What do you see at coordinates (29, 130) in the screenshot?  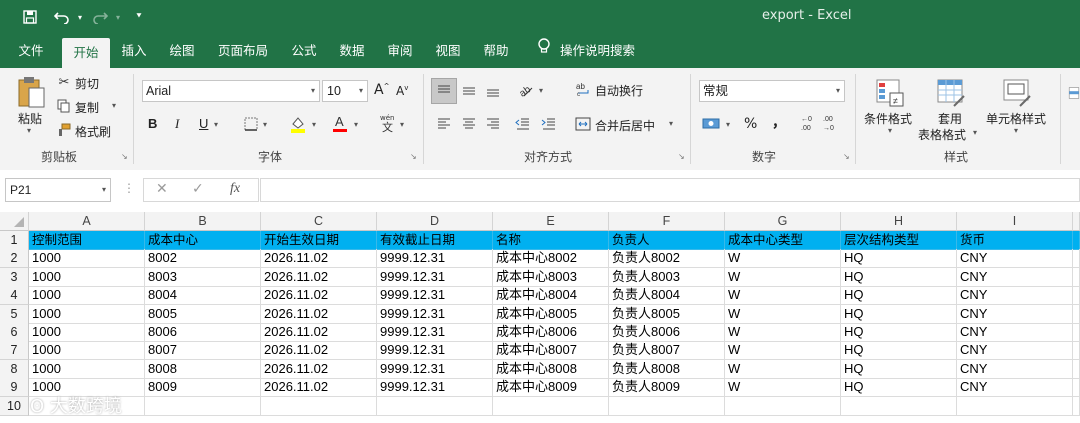 I see `paste-dropdown-icon: ▾` at bounding box center [29, 130].